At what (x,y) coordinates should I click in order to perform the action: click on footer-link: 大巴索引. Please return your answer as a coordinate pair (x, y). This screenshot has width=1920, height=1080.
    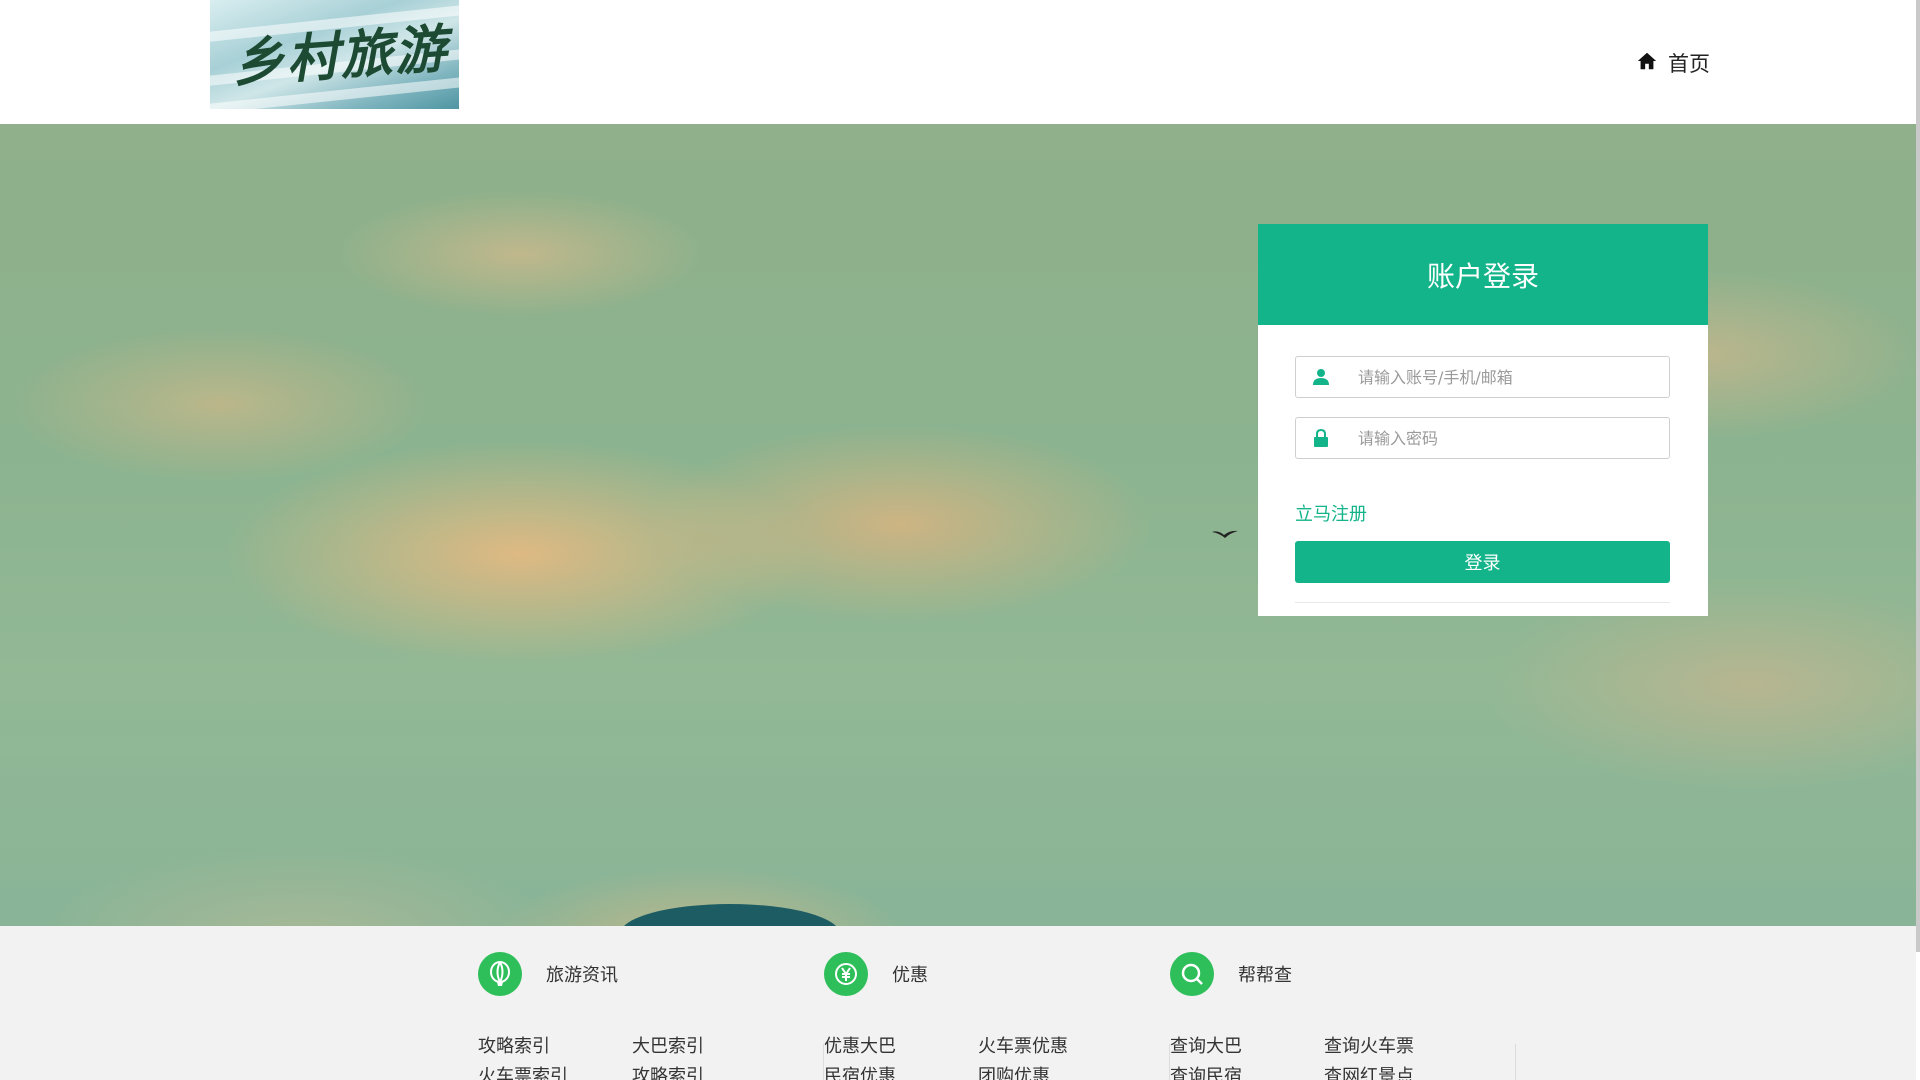
    Looking at the image, I should click on (709, 1047).